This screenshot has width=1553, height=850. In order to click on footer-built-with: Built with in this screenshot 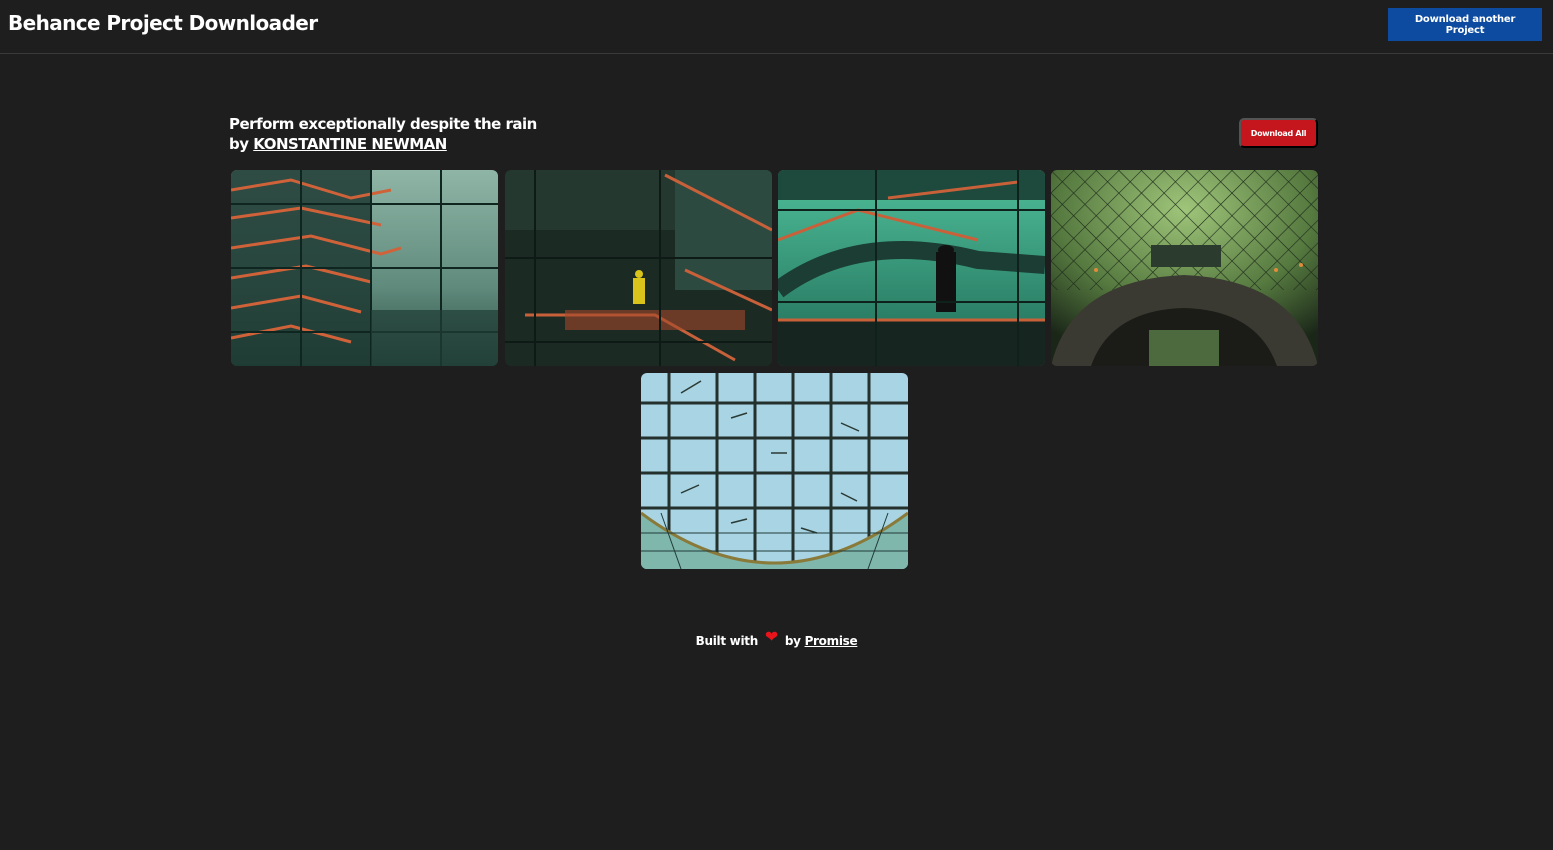, I will do `click(727, 641)`.